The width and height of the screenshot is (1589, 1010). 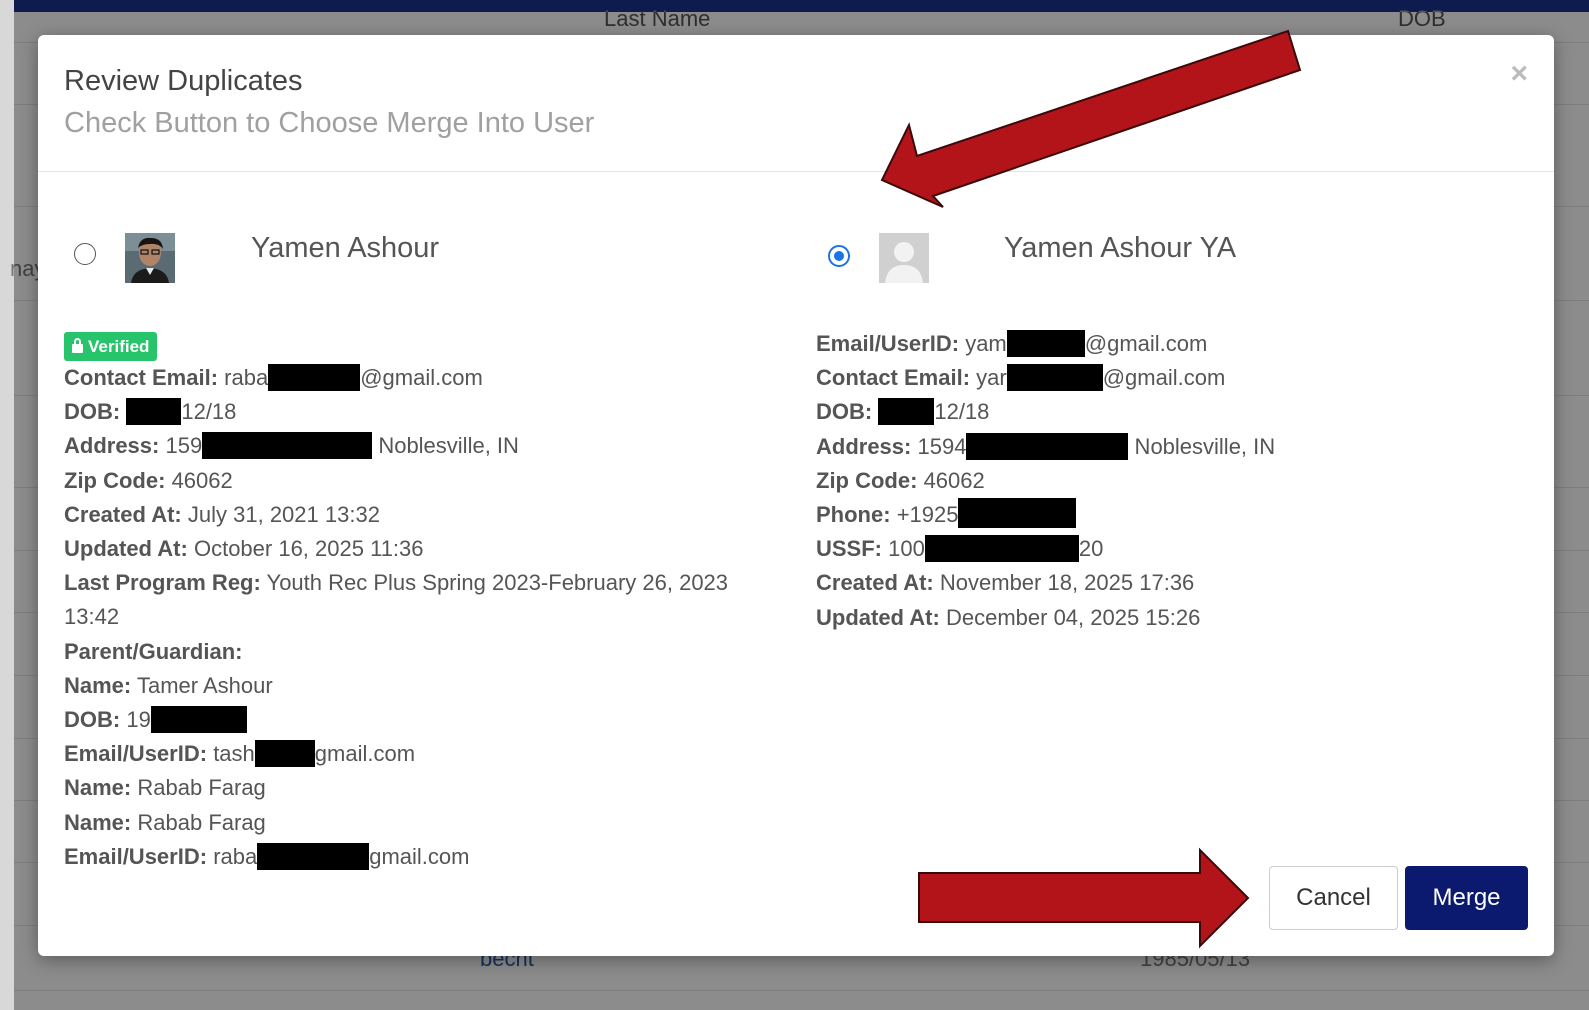 I want to click on close-icon: ×, so click(x=1519, y=74).